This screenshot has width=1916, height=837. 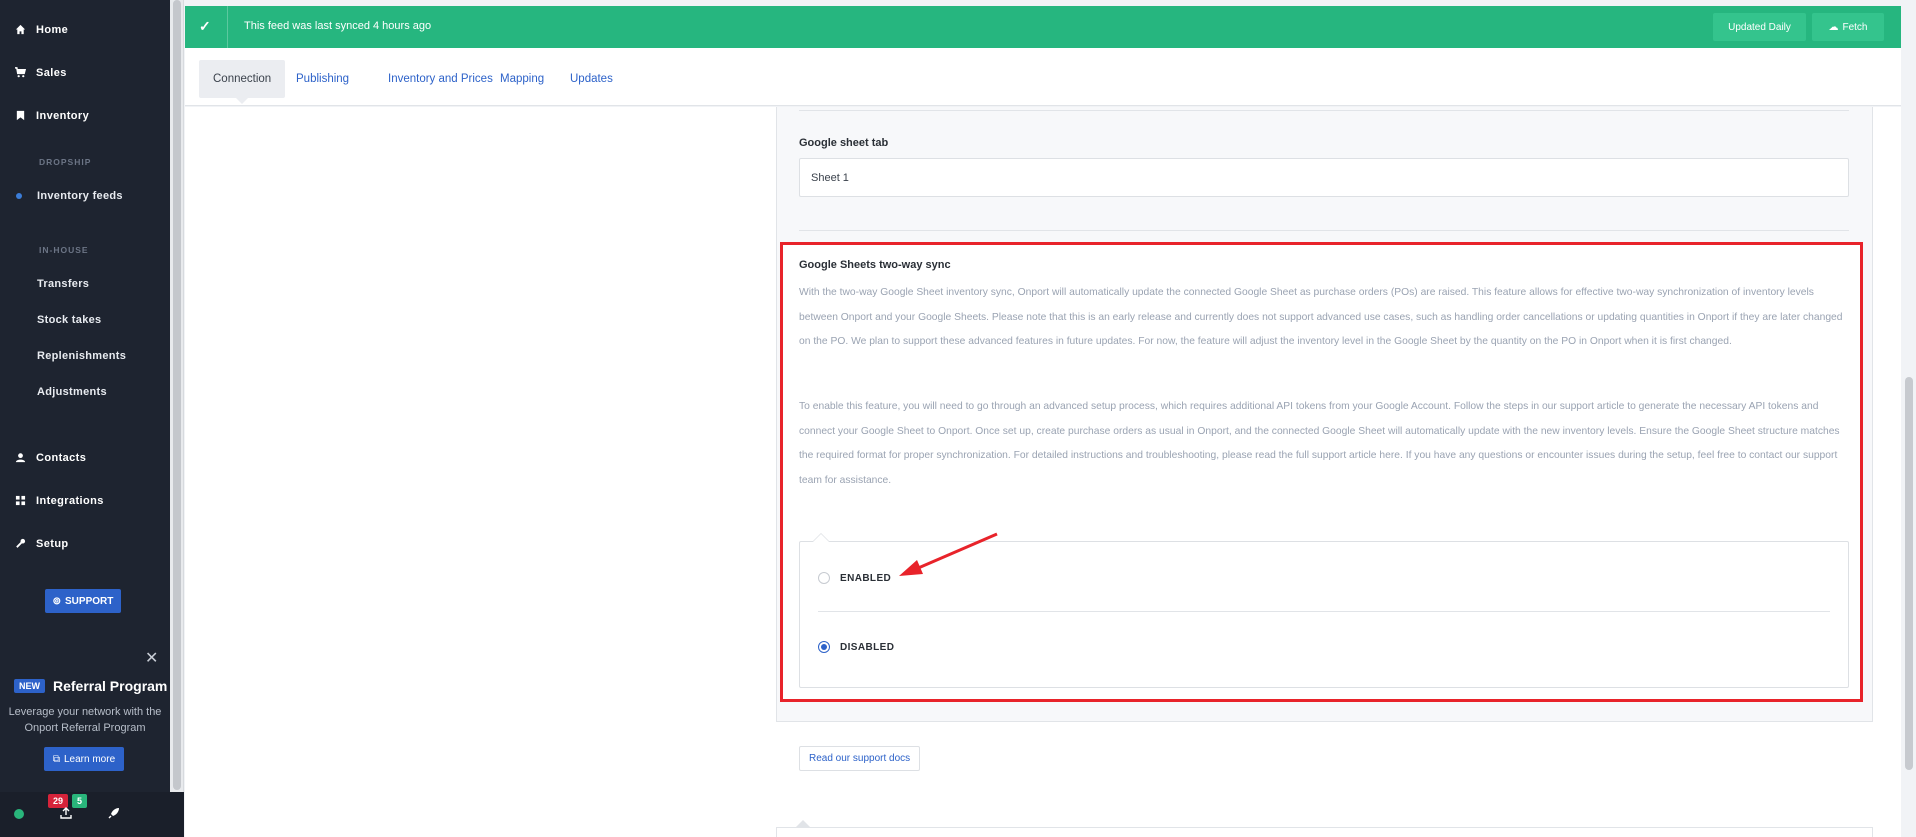 What do you see at coordinates (52, 544) in the screenshot?
I see `sidebar-item-label: Setup` at bounding box center [52, 544].